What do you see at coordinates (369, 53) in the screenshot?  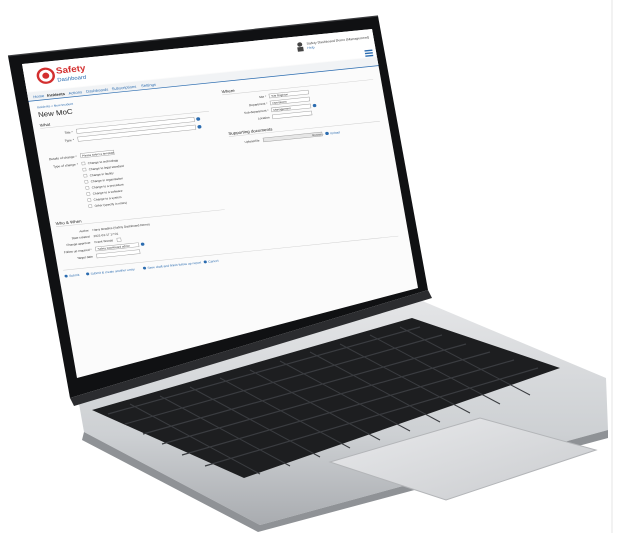 I see `hamburger-menu-icon` at bounding box center [369, 53].